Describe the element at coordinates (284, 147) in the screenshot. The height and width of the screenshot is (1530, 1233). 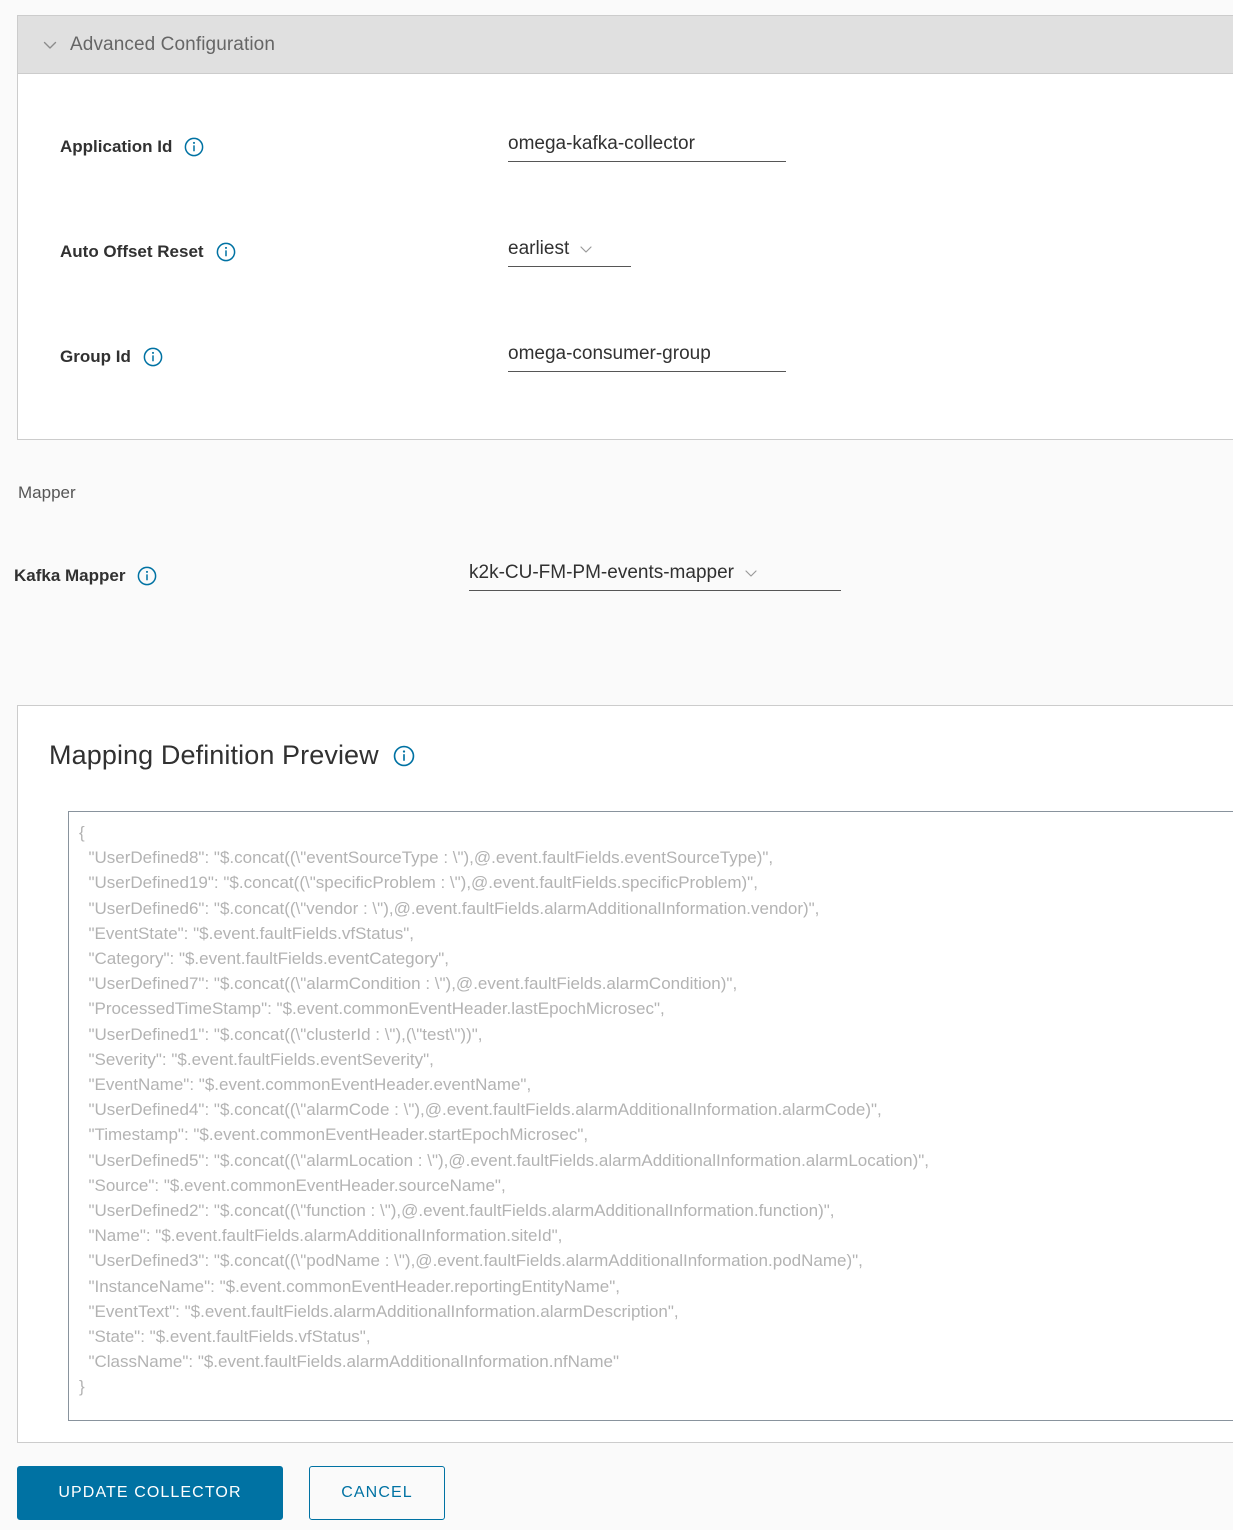
I see `label-application-id: Application Id` at that location.